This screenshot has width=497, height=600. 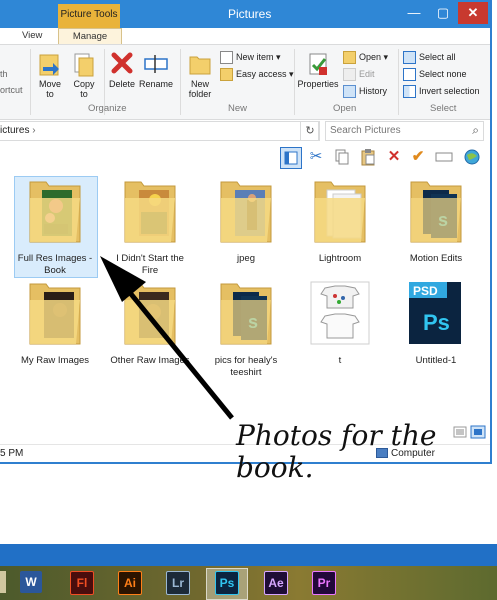 I want to click on annotation-arrow, so click(x=167, y=338).